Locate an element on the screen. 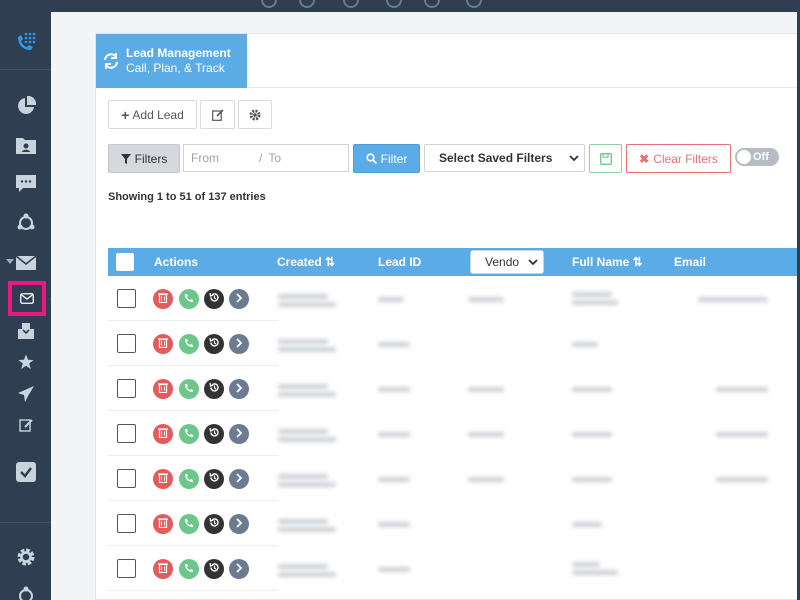 Image resolution: width=800 pixels, height=600 pixels. select-all-checkbox is located at coordinates (125, 262).